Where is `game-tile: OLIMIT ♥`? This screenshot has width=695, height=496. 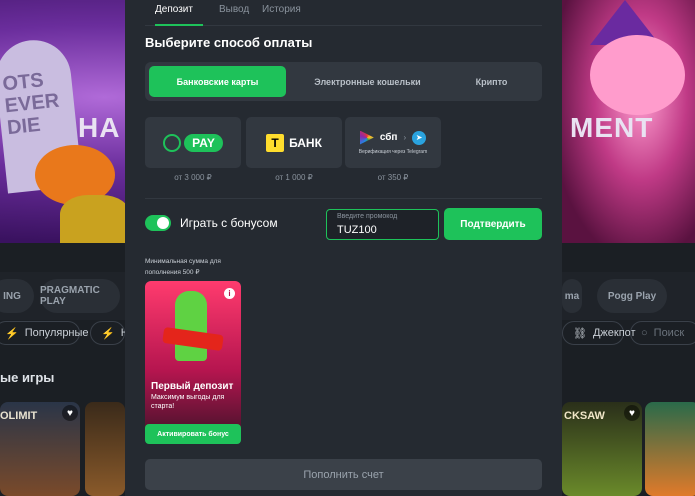
game-tile: OLIMIT ♥ is located at coordinates (40, 449).